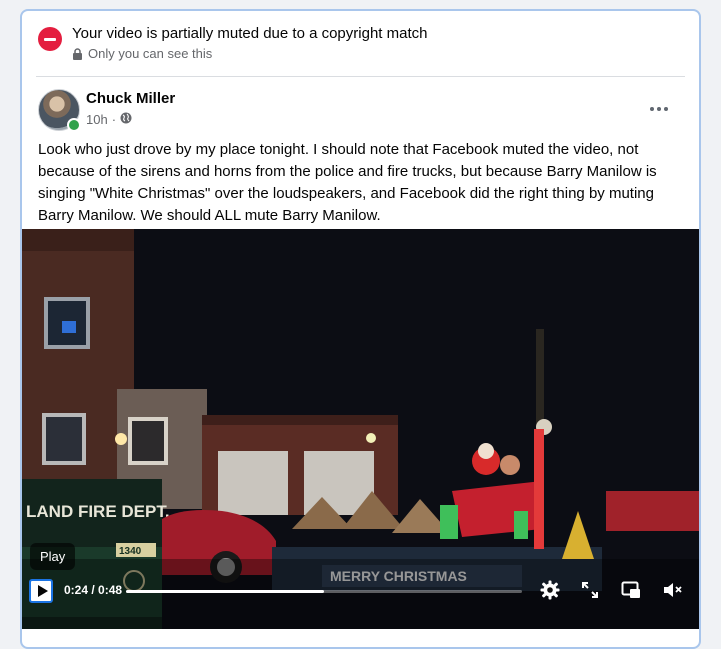 The width and height of the screenshot is (721, 649). I want to click on play-tooltip: Play, so click(53, 556).